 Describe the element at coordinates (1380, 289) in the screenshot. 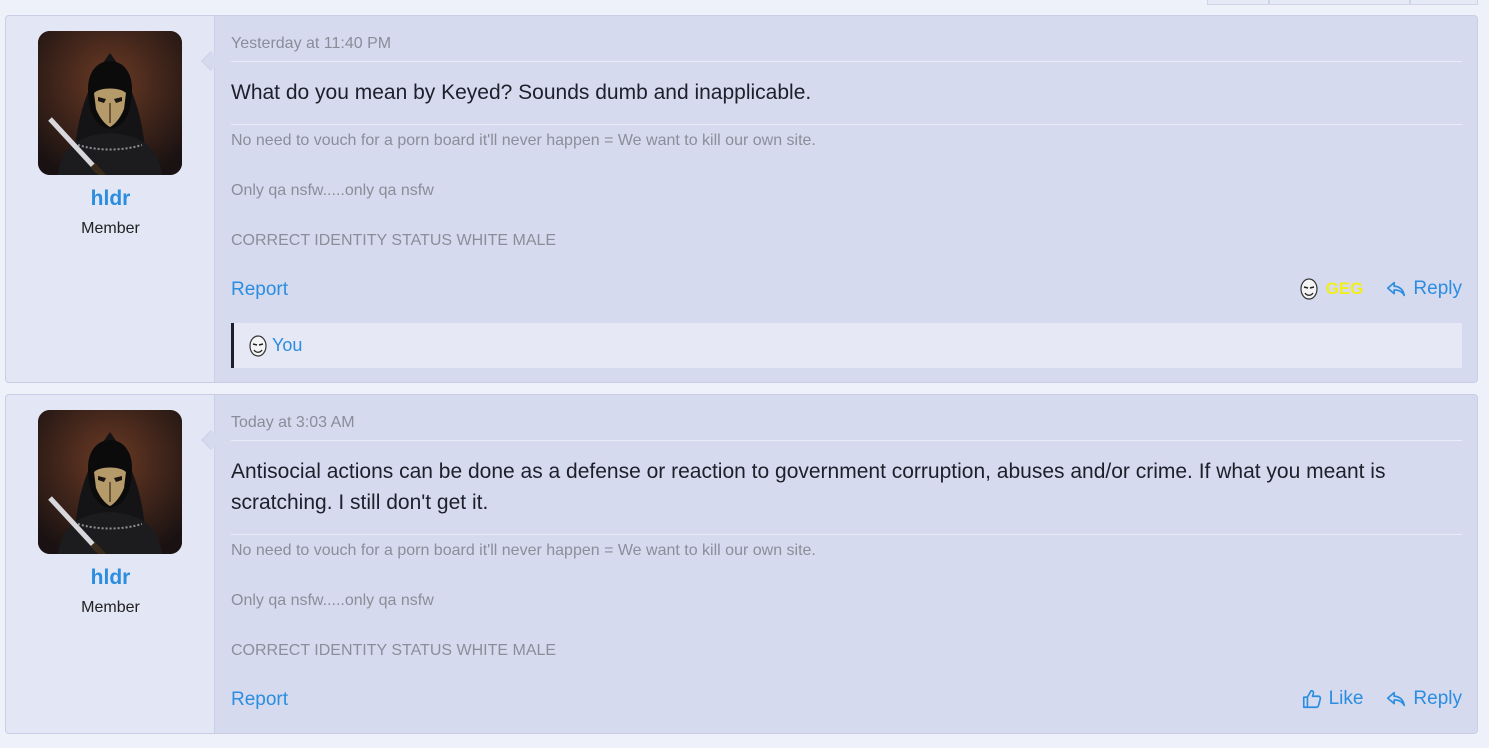

I see `post-actions: GEG Reply` at that location.